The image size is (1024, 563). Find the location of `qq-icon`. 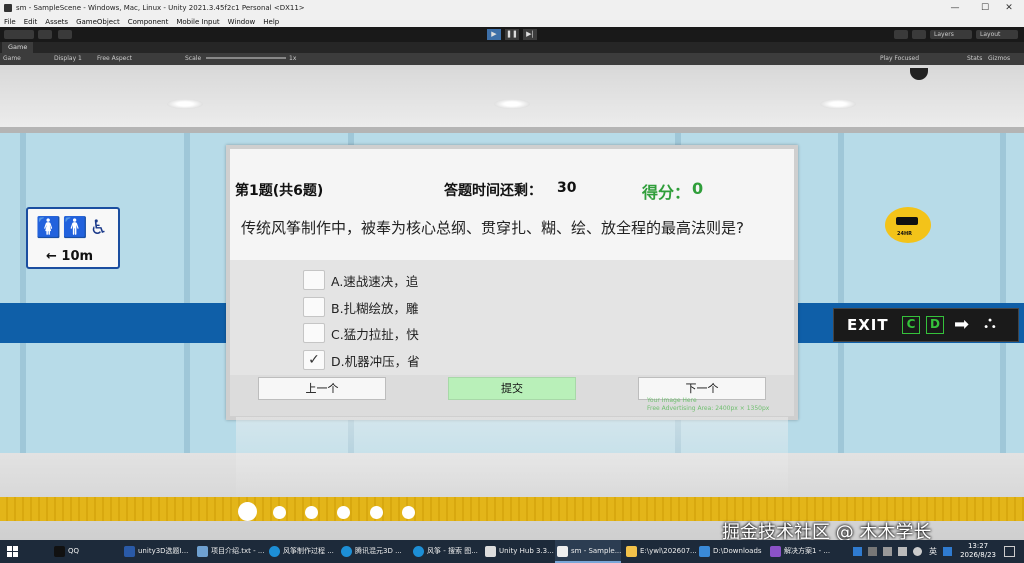

qq-icon is located at coordinates (59, 551).